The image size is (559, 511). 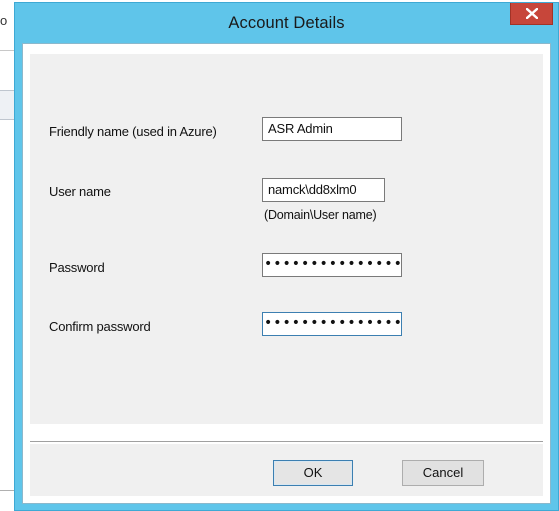 What do you see at coordinates (100, 326) in the screenshot?
I see `confirm-password-label: Confirm password` at bounding box center [100, 326].